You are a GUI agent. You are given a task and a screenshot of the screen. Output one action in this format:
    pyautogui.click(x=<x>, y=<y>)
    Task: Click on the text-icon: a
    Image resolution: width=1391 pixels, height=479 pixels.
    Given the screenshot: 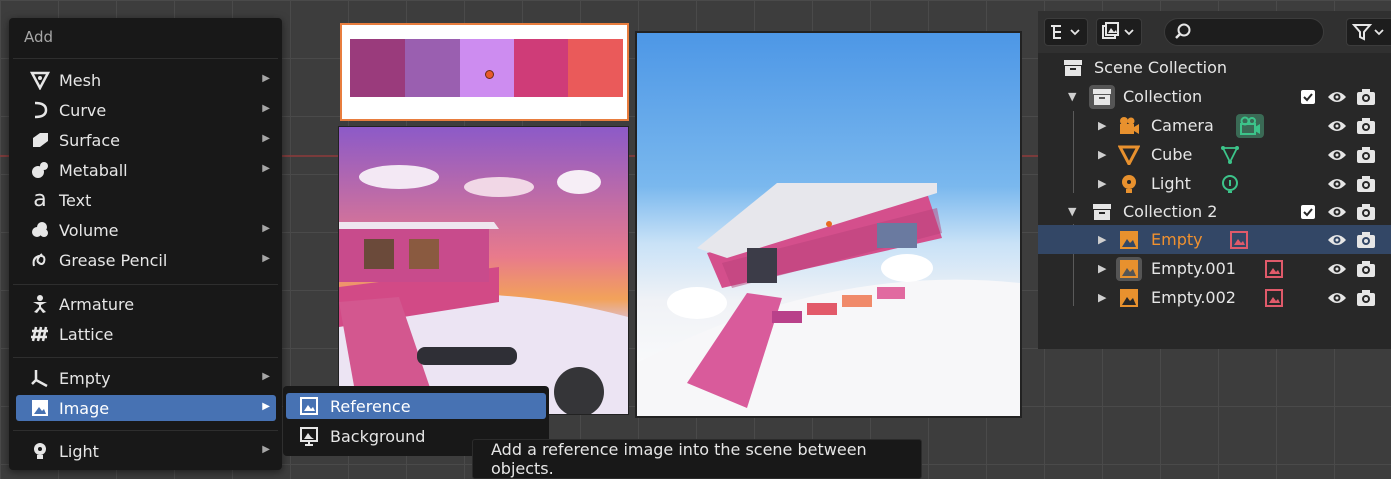 What is the action you would take?
    pyautogui.click(x=40, y=199)
    